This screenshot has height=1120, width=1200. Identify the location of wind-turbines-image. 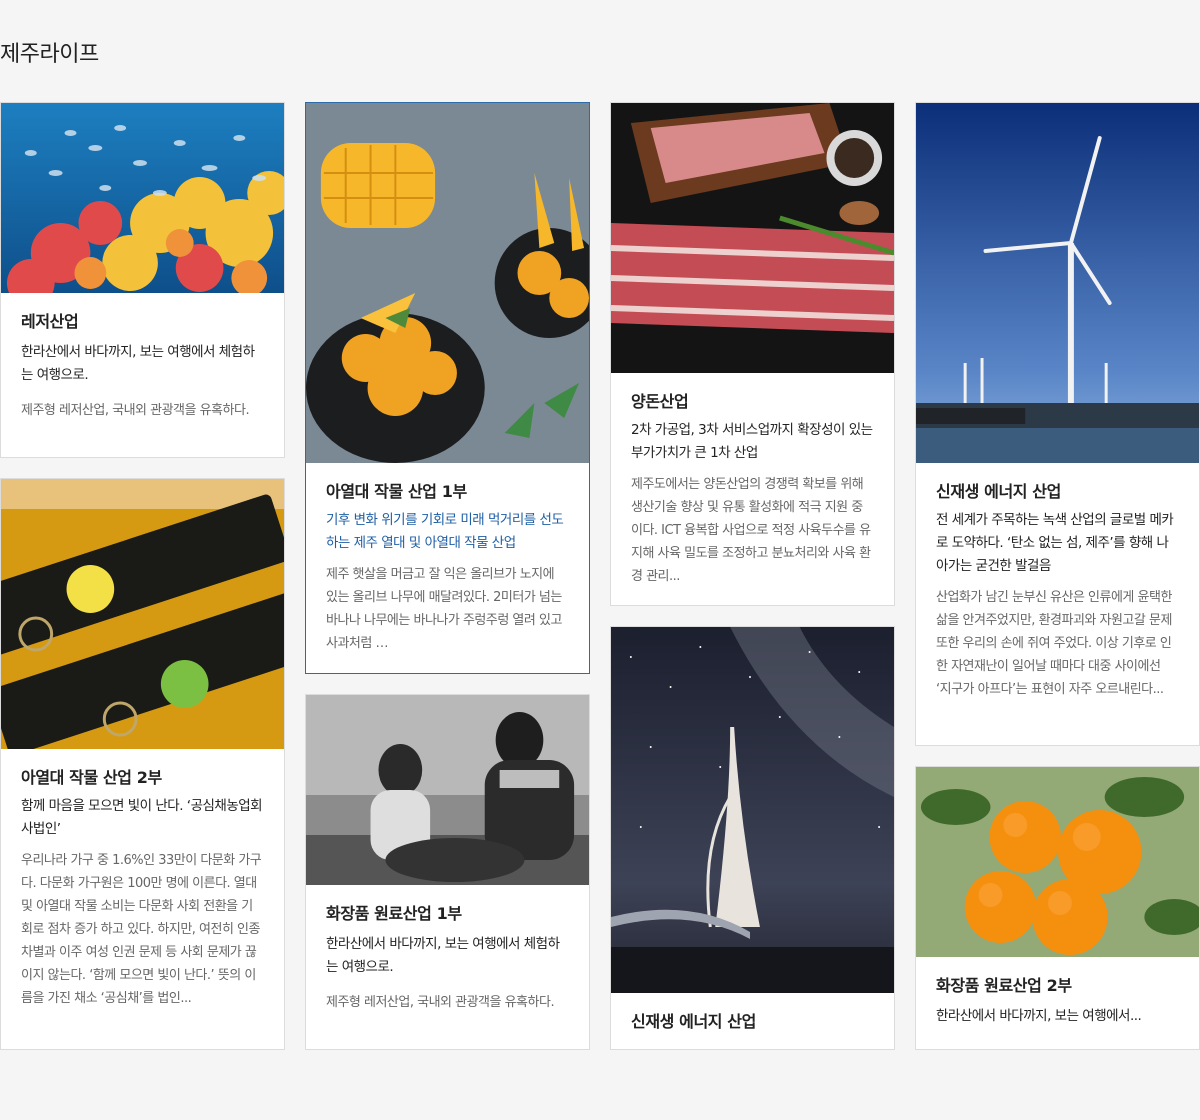
(1057, 283).